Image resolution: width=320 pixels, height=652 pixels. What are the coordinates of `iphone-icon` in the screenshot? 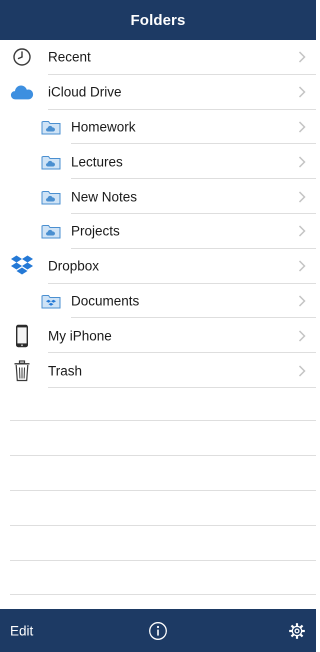 It's located at (22, 335).